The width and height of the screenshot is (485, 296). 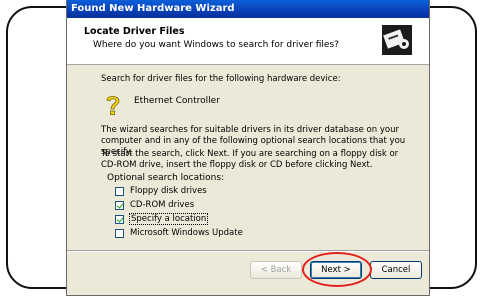 I want to click on option-cdrom: CD-ROM drives, so click(x=154, y=205).